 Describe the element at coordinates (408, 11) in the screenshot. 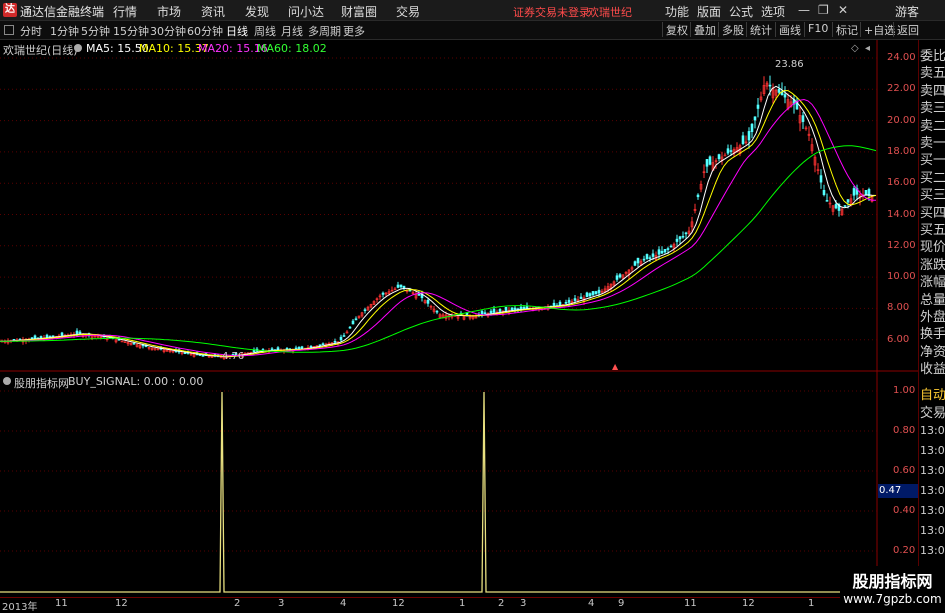

I see `menu-trade: 交易` at that location.